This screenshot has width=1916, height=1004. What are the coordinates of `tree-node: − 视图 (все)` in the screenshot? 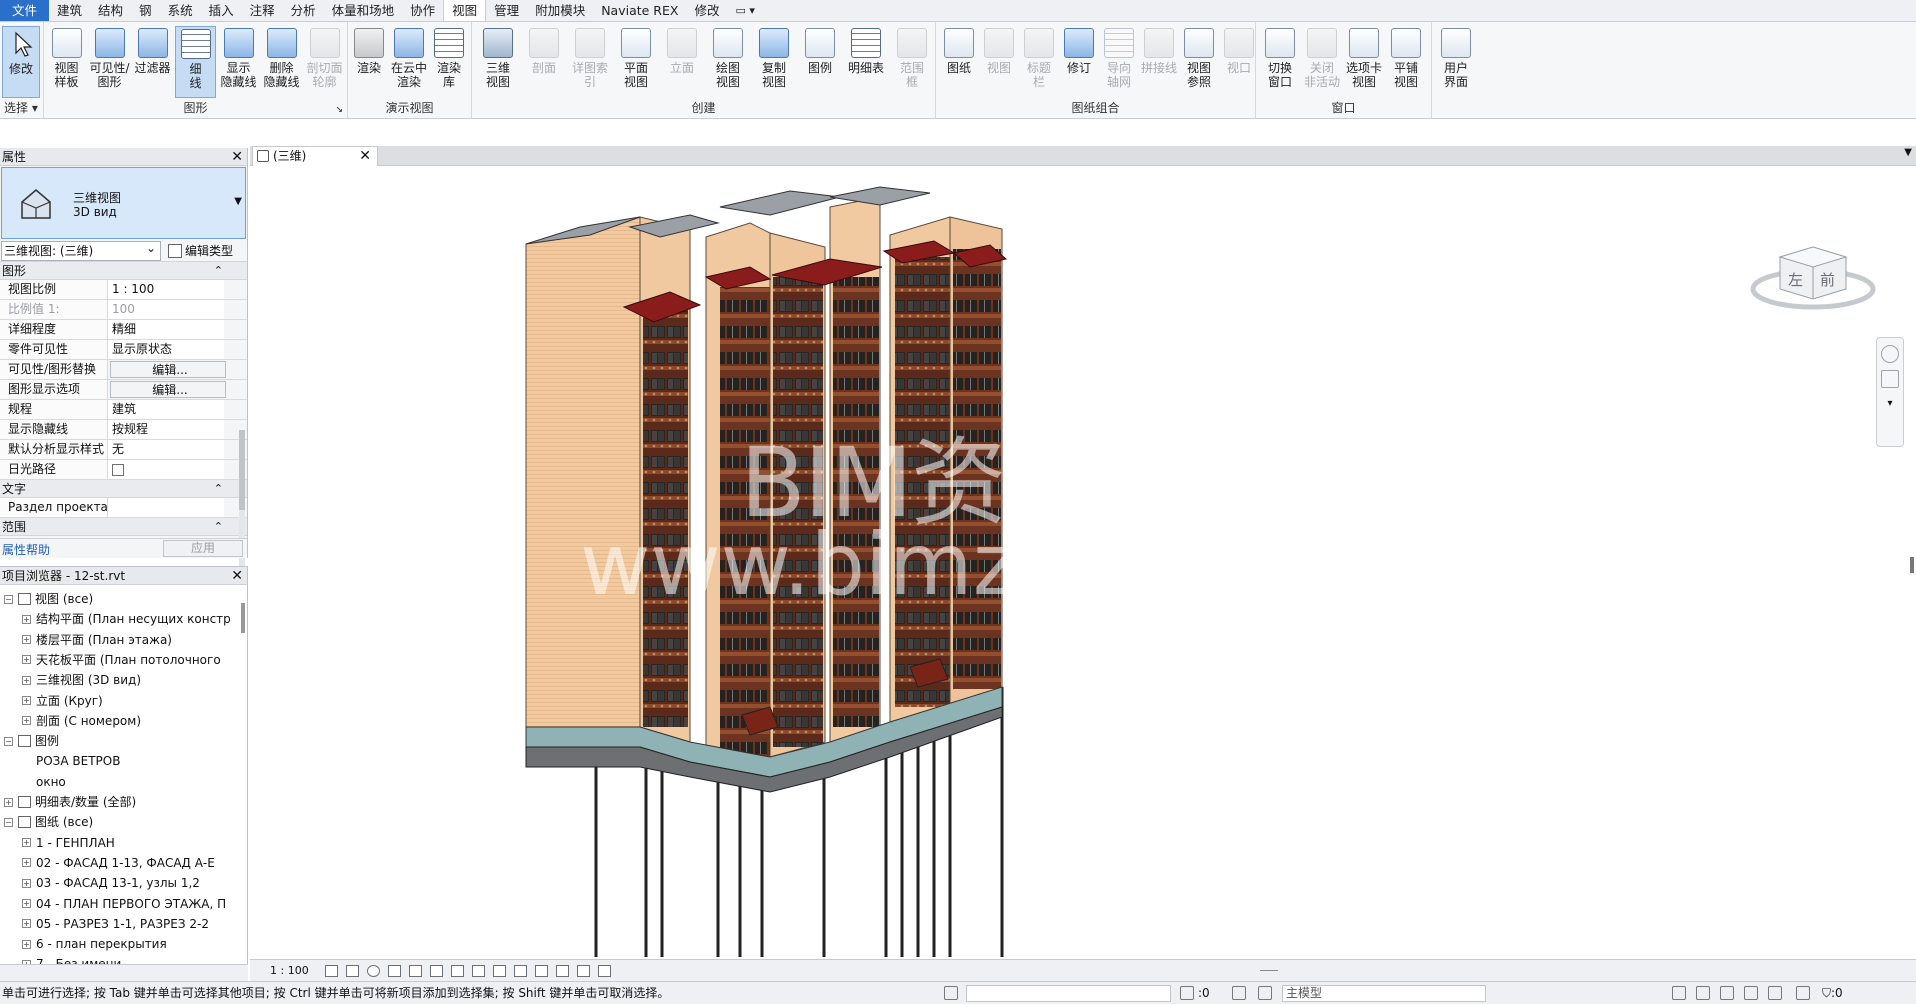 It's located at (48, 599).